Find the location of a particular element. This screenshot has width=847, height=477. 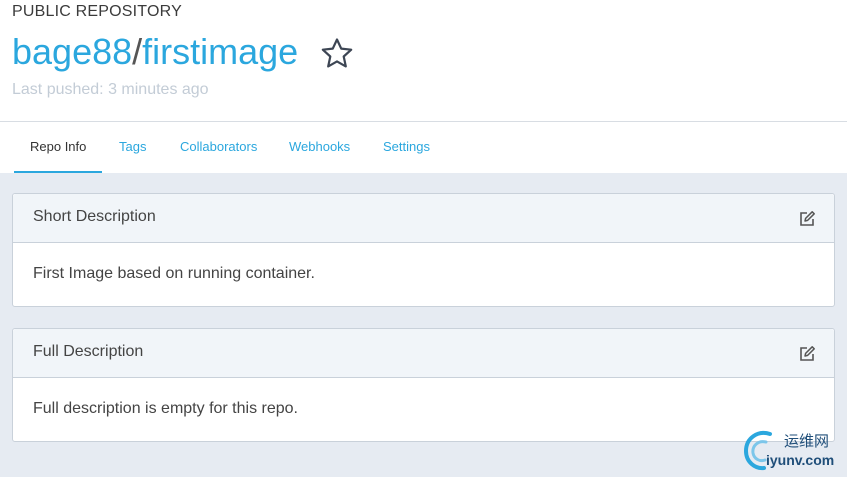

tab-repo-info: Repo Info is located at coordinates (58, 147).